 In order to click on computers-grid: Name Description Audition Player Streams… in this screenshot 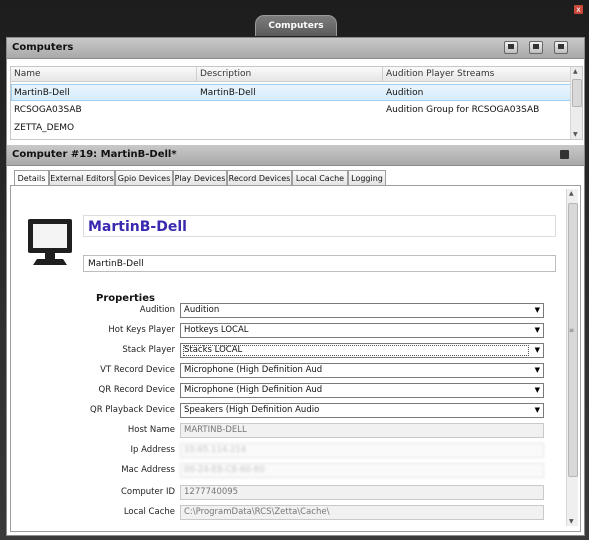, I will do `click(296, 103)`.